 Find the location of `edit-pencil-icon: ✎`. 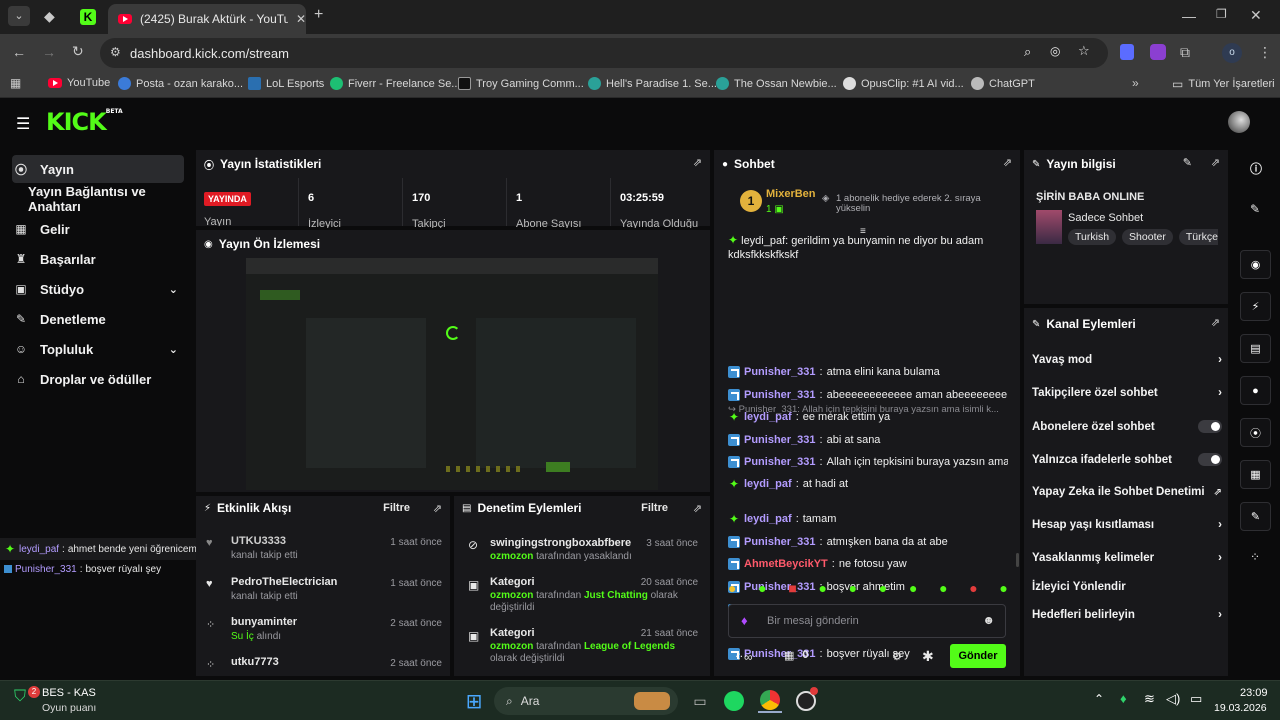

edit-pencil-icon: ✎ is located at coordinates (1187, 162).